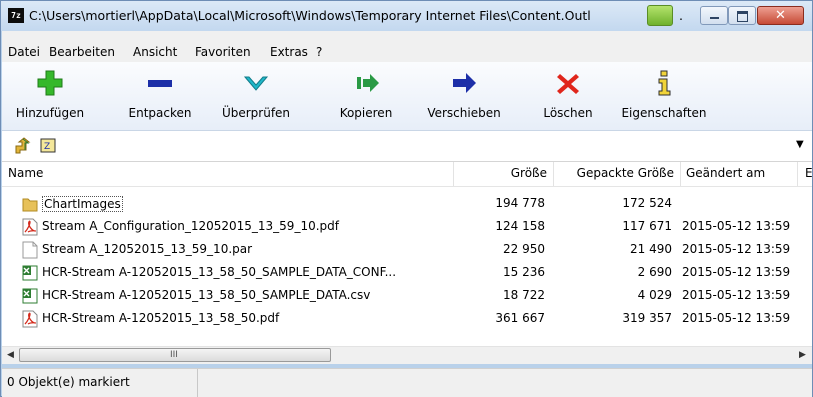  I want to click on move-label: Verschieben, so click(464, 113).